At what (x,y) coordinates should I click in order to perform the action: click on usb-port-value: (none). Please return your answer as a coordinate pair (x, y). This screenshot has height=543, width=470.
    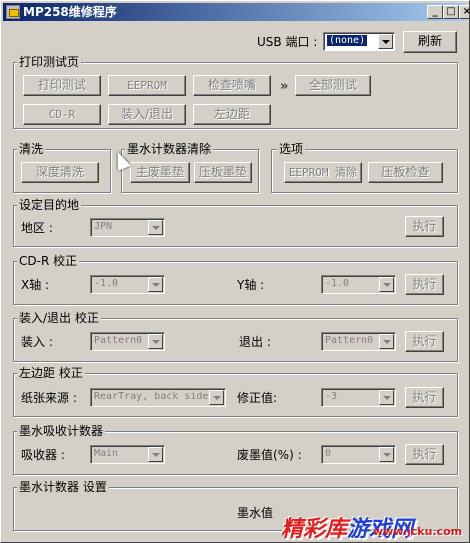
    Looking at the image, I should click on (347, 40).